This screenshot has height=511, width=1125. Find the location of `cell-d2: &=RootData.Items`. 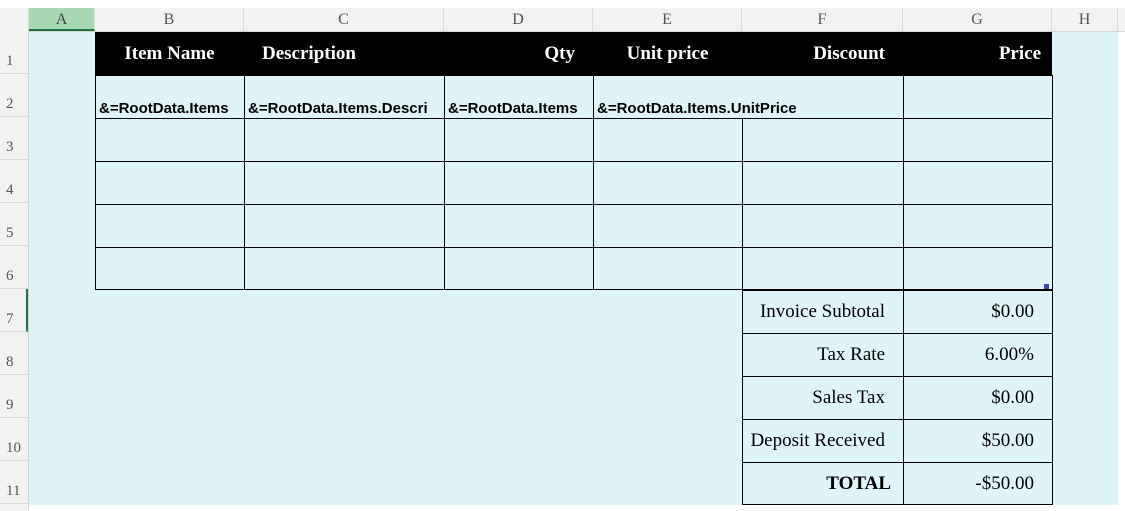

cell-d2: &=RootData.Items is located at coordinates (519, 97).